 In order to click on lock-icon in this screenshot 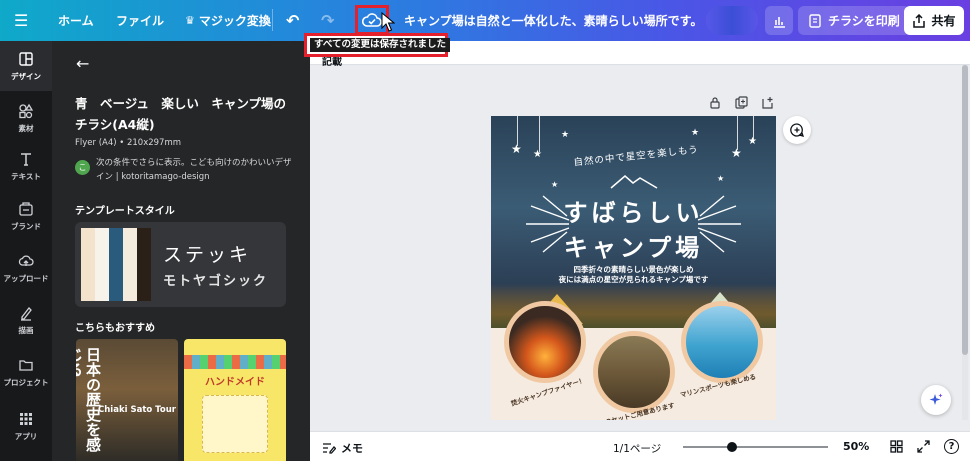, I will do `click(715, 102)`.